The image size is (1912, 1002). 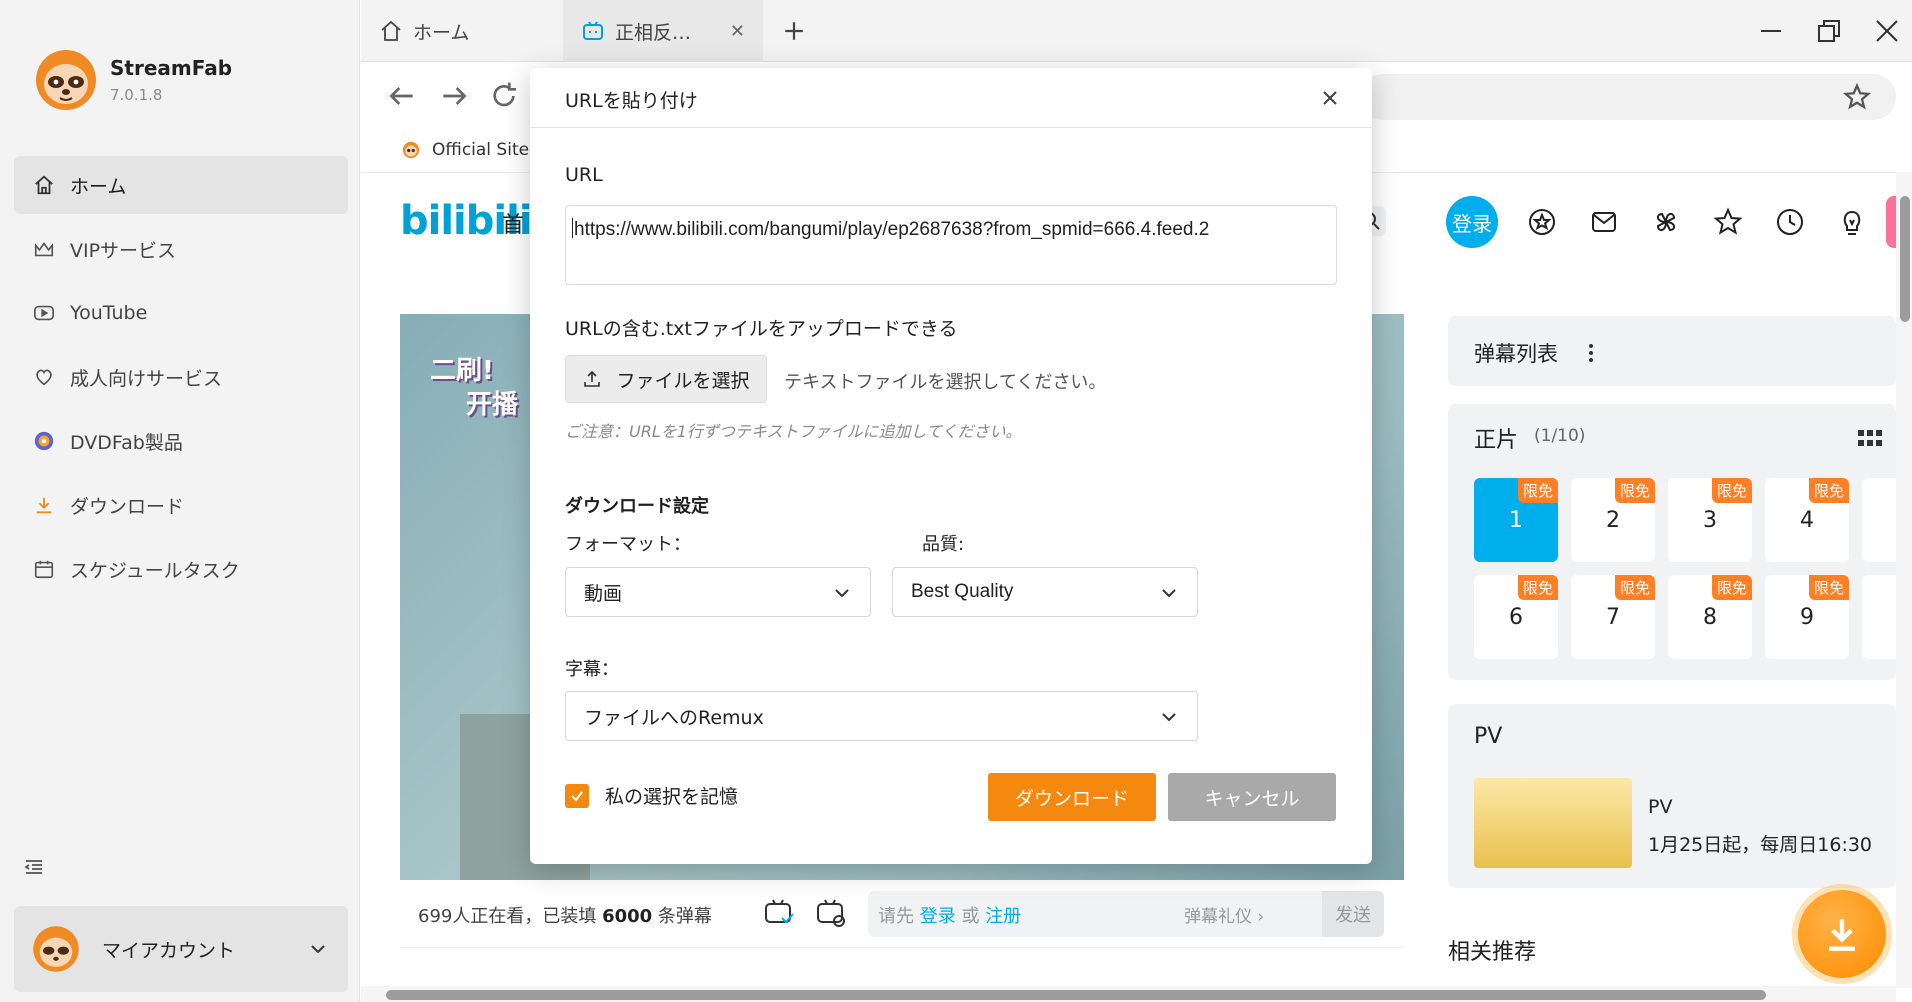 I want to click on format-select: 動画, so click(x=718, y=592).